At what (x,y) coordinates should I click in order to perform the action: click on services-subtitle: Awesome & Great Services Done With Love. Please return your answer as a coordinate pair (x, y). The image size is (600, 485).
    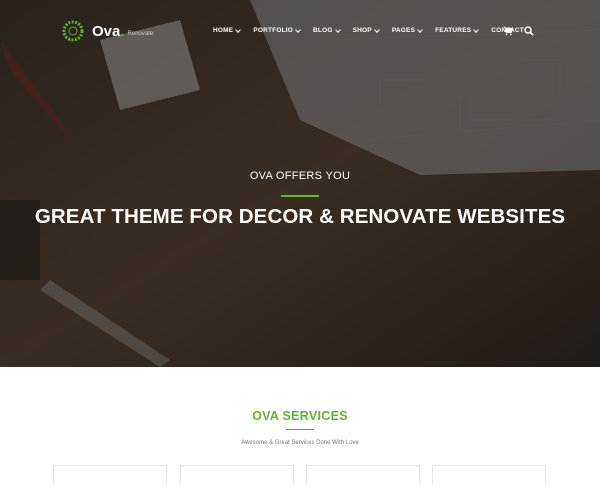
    Looking at the image, I should click on (300, 443).